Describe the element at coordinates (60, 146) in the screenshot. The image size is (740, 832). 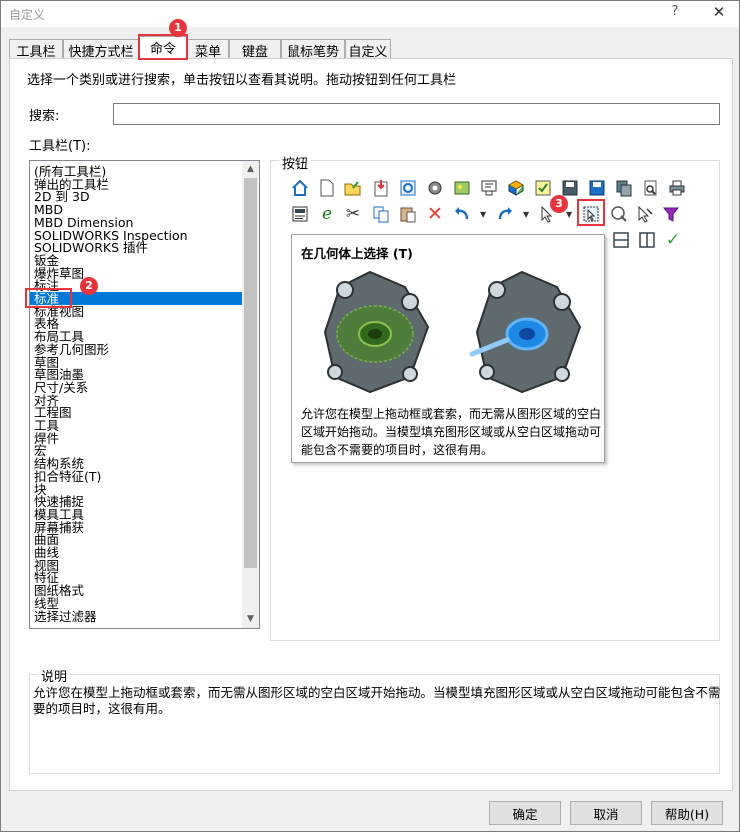
I see `toolbar-list-label: 工具栏(T):` at that location.